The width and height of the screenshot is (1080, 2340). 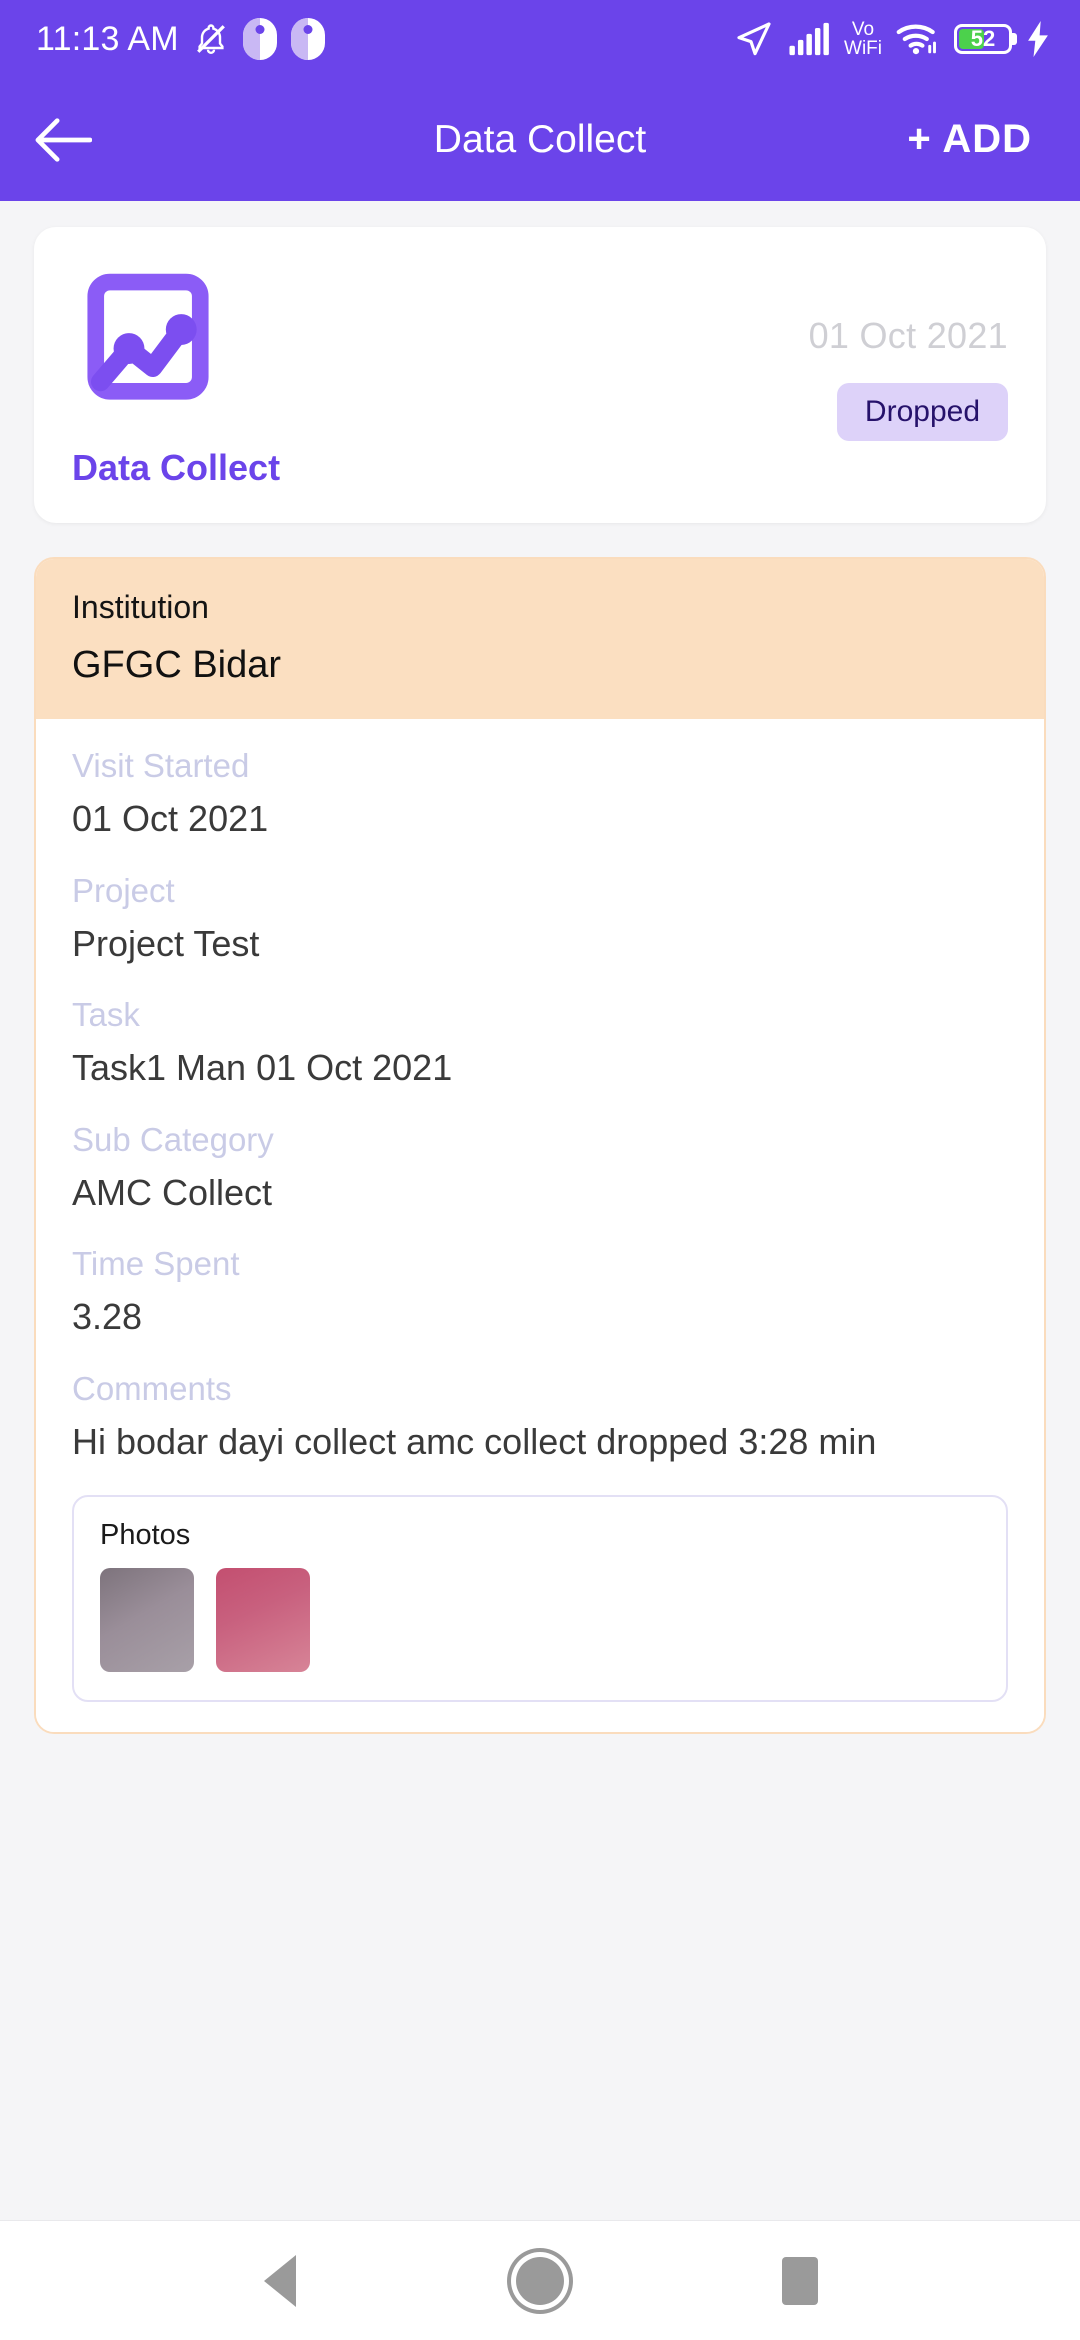 I want to click on field-label: Task, so click(x=106, y=1015).